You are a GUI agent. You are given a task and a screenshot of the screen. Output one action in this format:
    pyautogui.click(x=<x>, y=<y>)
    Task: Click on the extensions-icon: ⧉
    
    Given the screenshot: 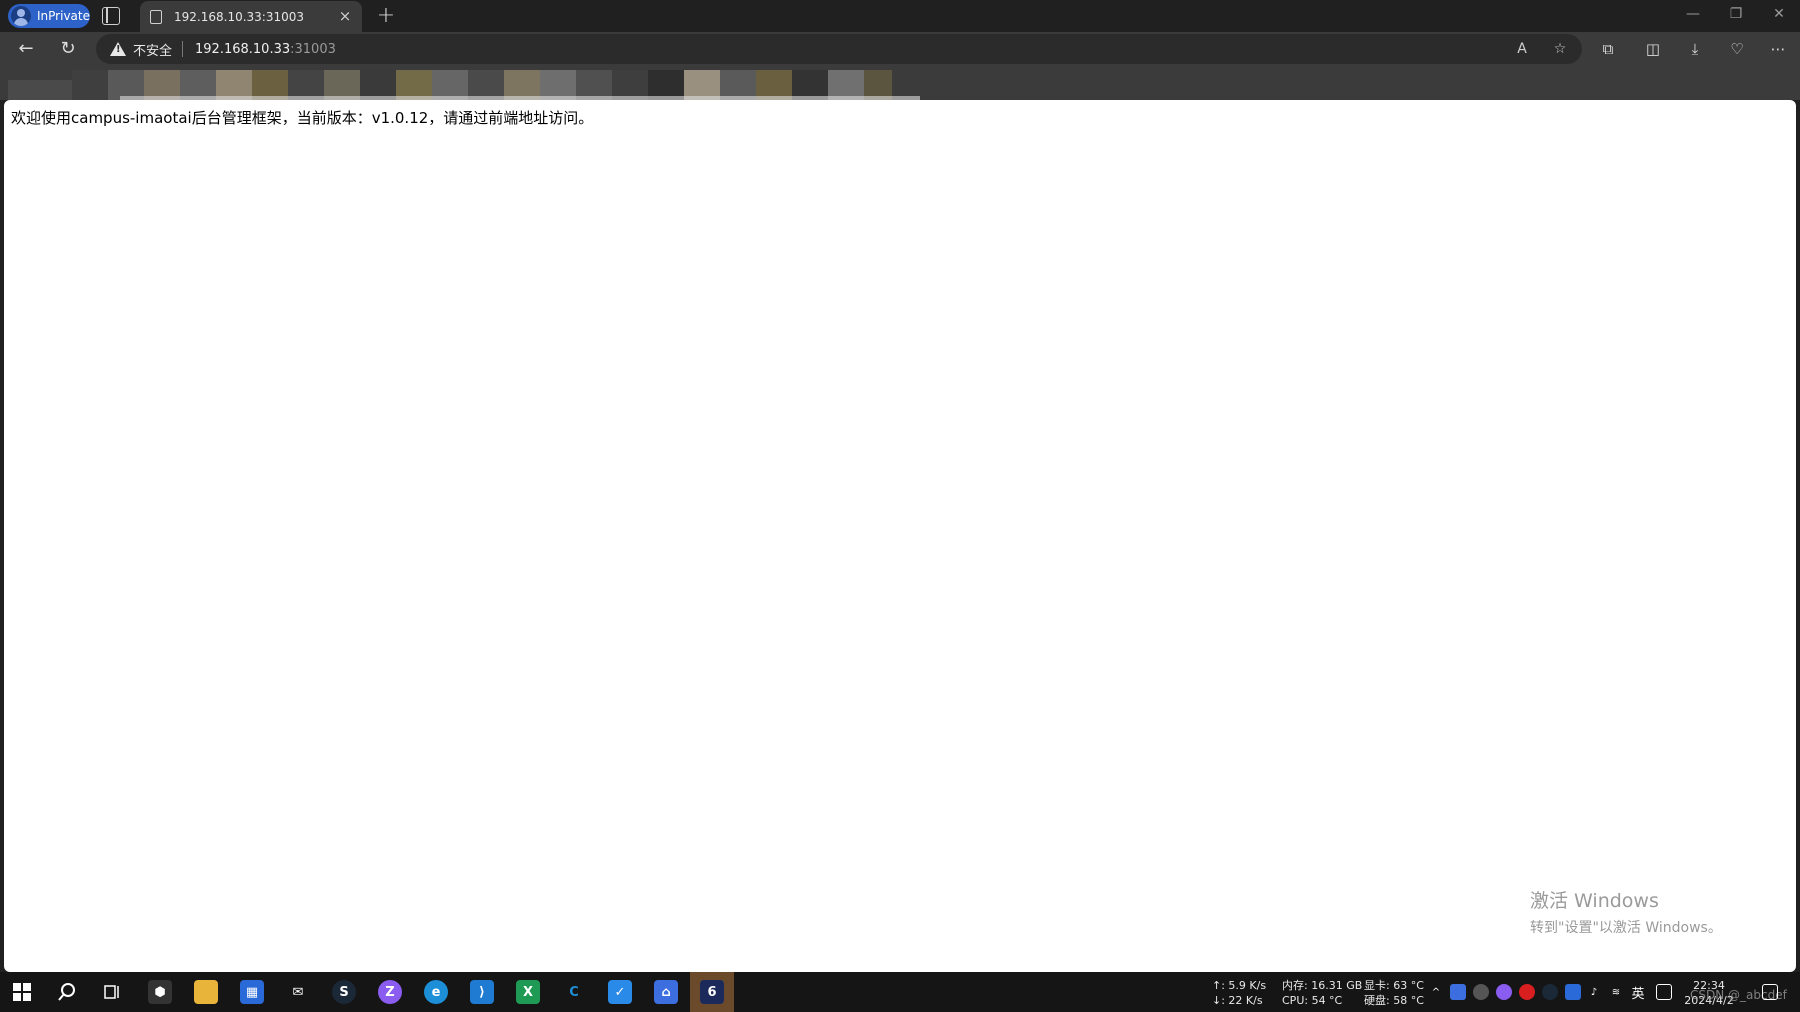 What is the action you would take?
    pyautogui.click(x=1608, y=49)
    